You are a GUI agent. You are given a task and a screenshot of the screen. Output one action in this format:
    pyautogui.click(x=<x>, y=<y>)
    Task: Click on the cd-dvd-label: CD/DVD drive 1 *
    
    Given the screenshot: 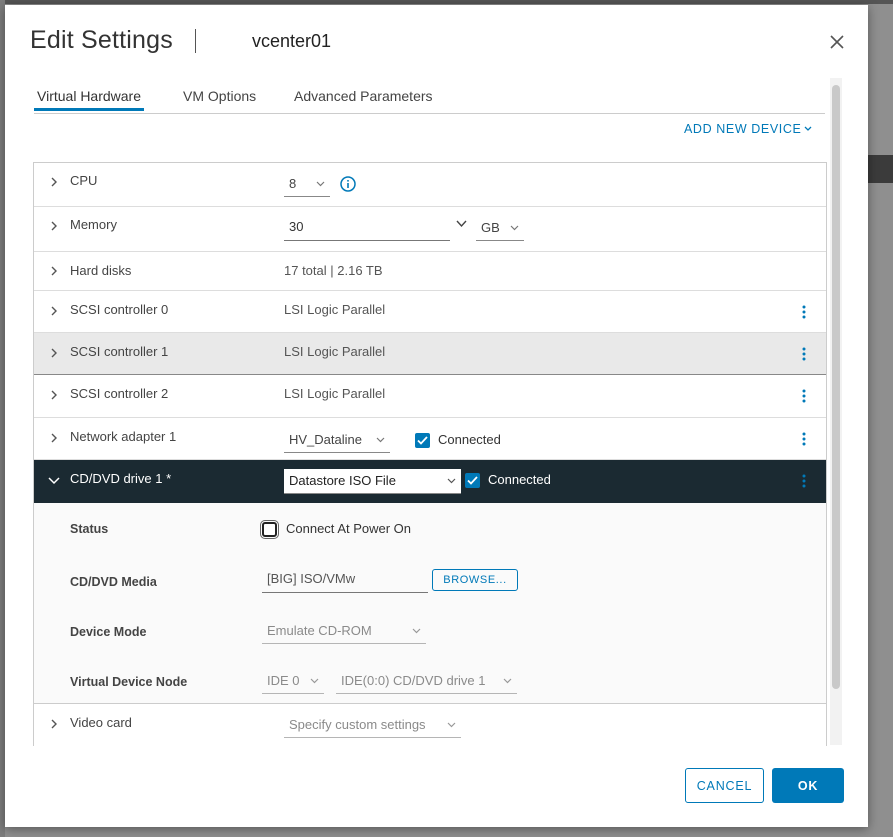 What is the action you would take?
    pyautogui.click(x=121, y=478)
    